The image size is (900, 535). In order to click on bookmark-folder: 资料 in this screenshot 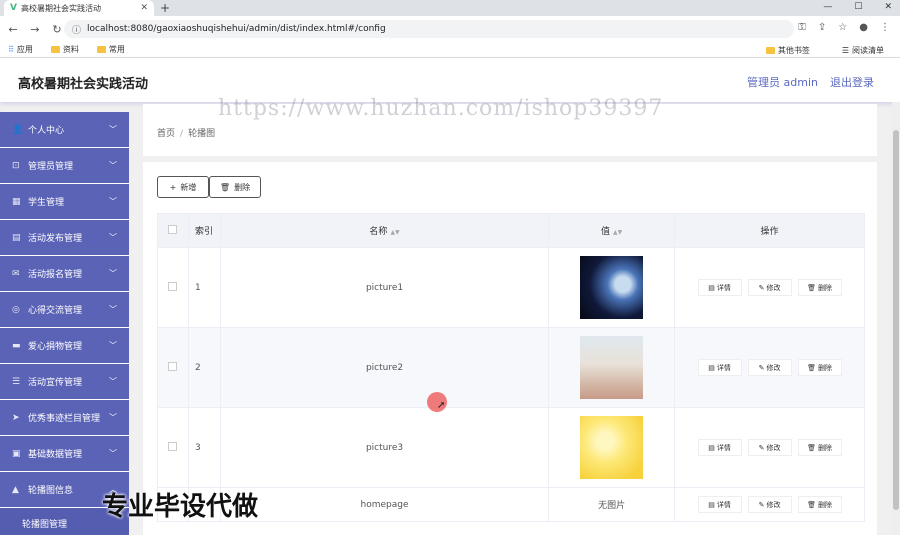, I will do `click(64, 49)`.